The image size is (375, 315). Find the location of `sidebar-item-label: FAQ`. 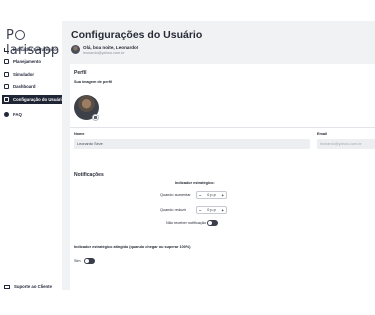

sidebar-item-label: FAQ is located at coordinates (17, 114).